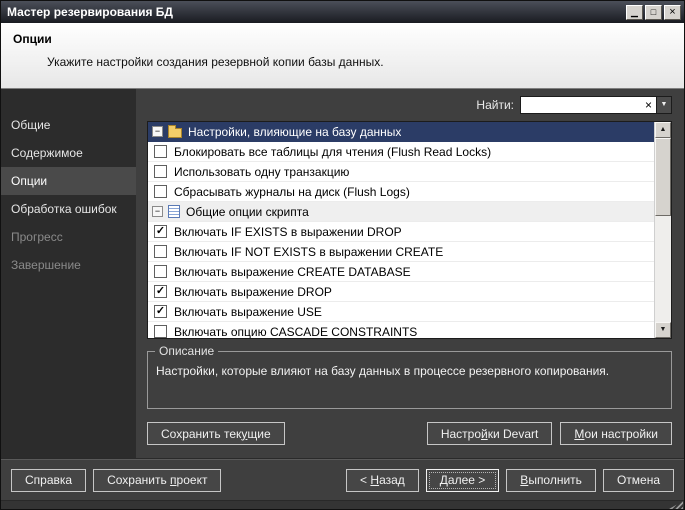  I want to click on window-title: Мастер резервирования БД, so click(90, 12).